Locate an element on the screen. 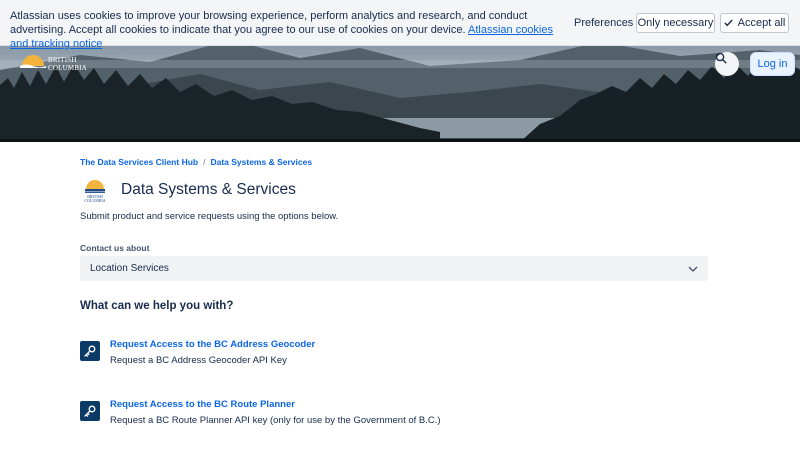 Image resolution: width=800 pixels, height=450 pixels. bc-logo-small: BRITISH COLUMBIA is located at coordinates (95, 190).